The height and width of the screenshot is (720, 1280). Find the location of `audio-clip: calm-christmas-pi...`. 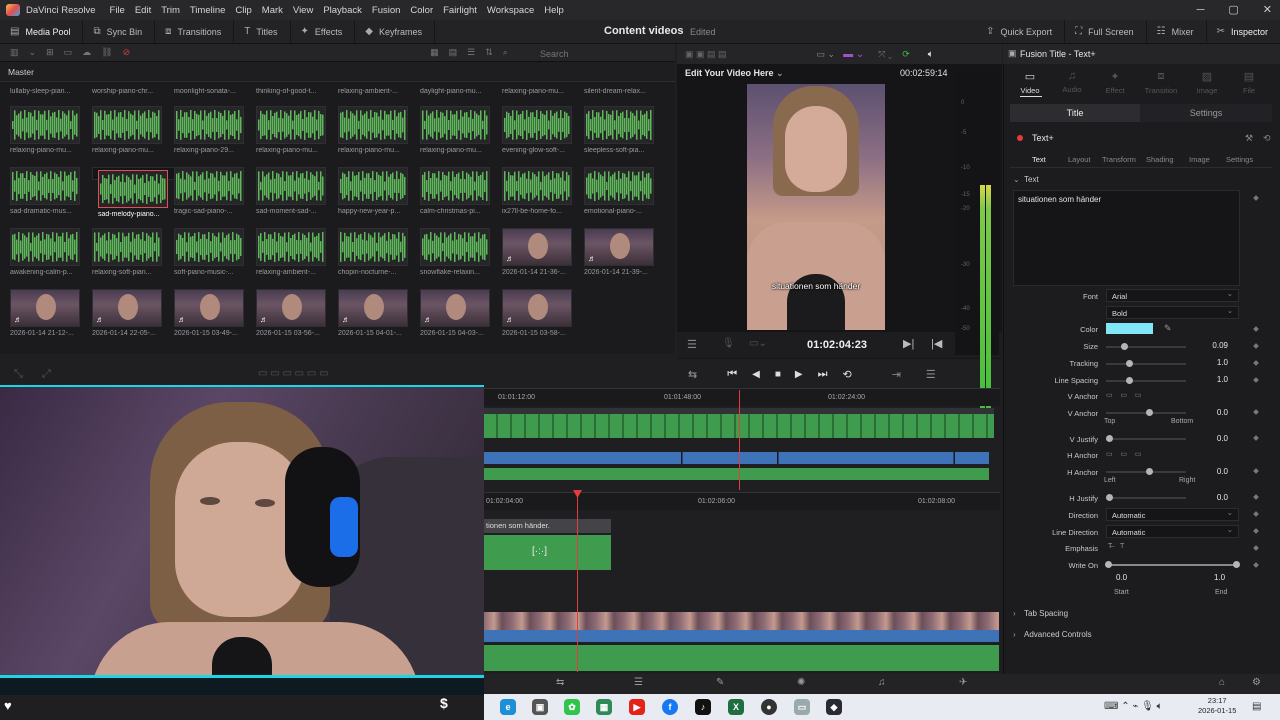

audio-clip: calm-christmas-pi... is located at coordinates (455, 191).